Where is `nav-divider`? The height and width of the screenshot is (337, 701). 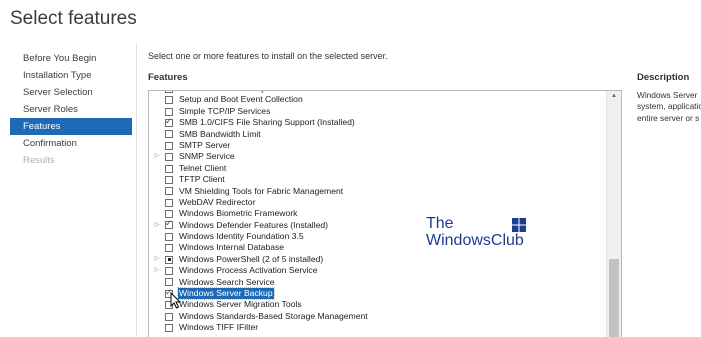
nav-divider is located at coordinates (136, 190).